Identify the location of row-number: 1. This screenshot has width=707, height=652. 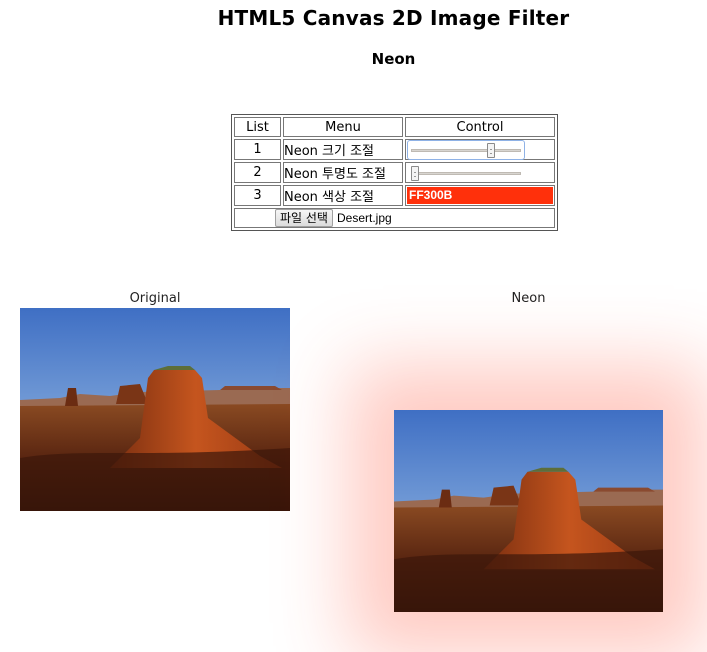
(257, 149).